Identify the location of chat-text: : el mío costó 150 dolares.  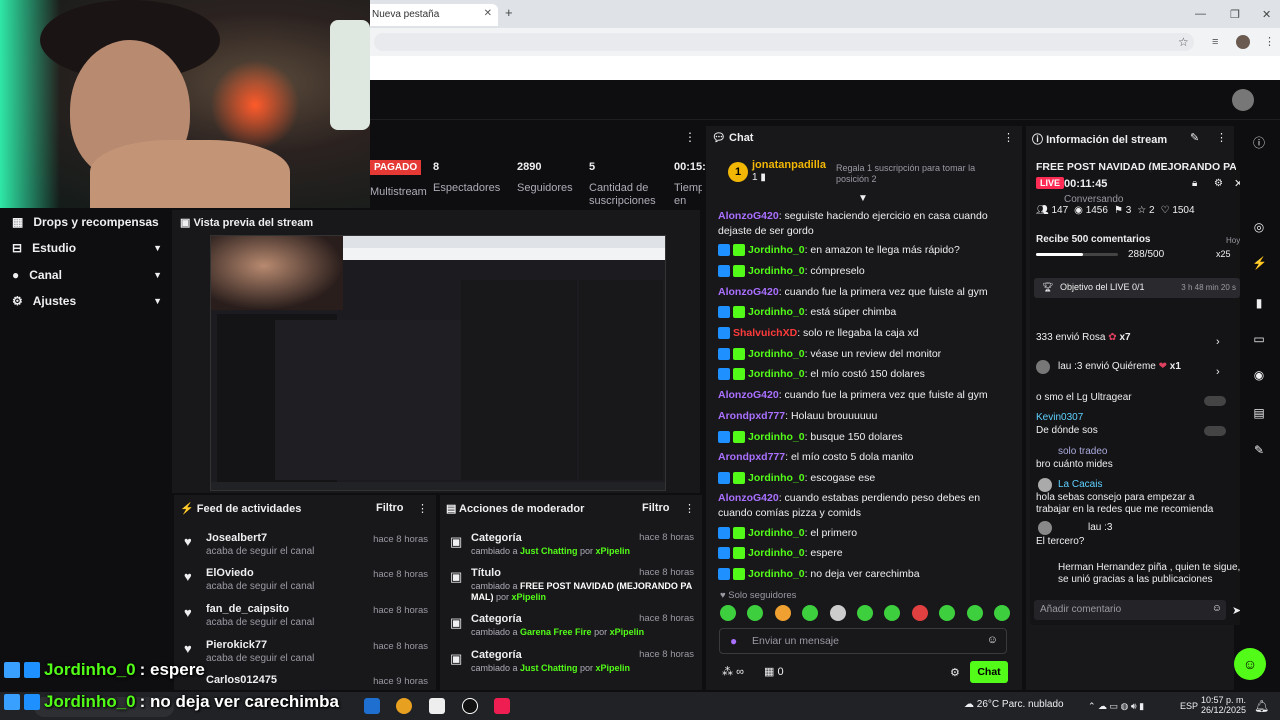
(864, 374).